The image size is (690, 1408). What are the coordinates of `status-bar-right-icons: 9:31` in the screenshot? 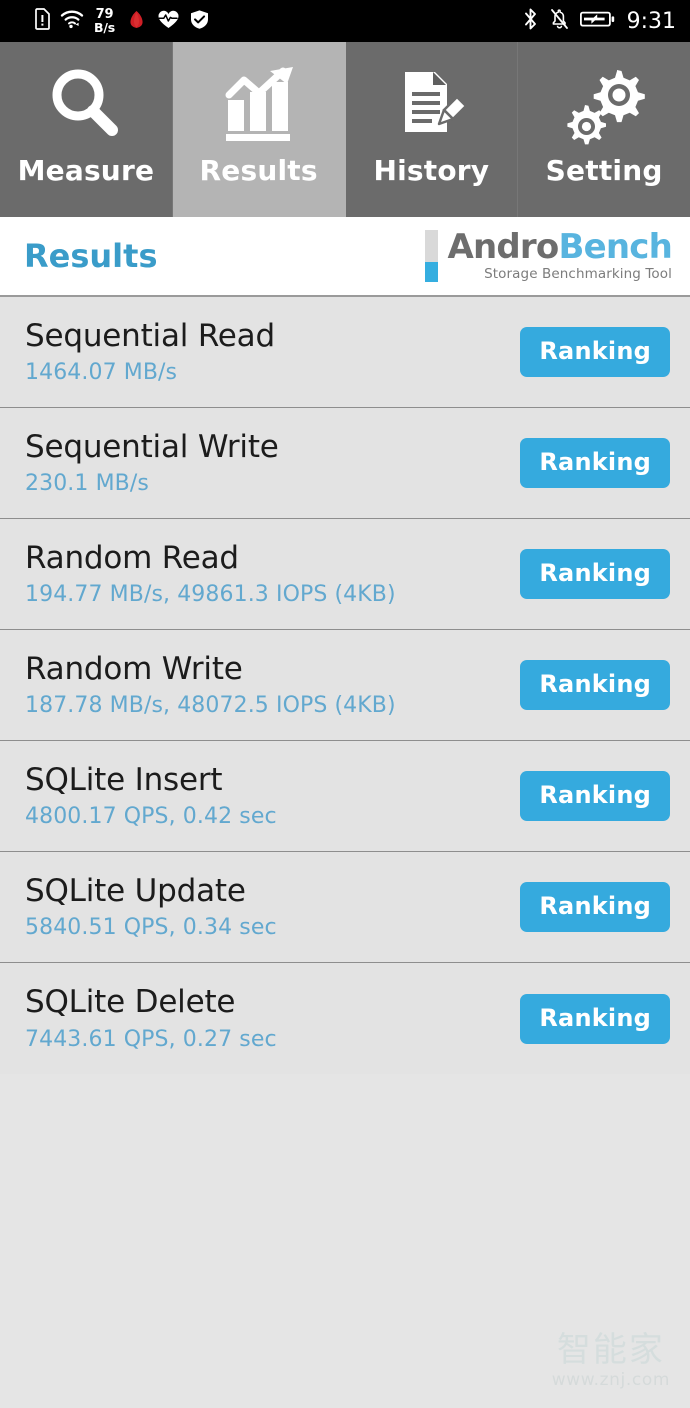 It's located at (599, 21).